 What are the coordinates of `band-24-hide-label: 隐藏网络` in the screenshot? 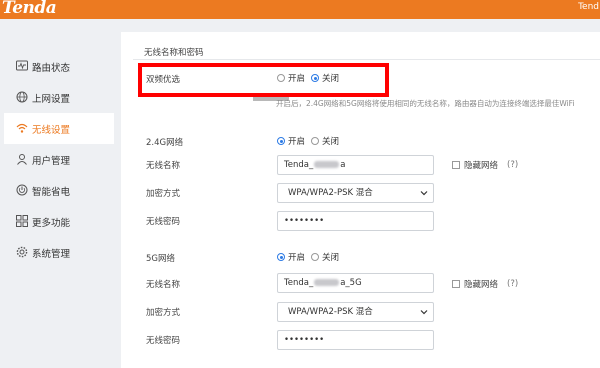 It's located at (481, 165).